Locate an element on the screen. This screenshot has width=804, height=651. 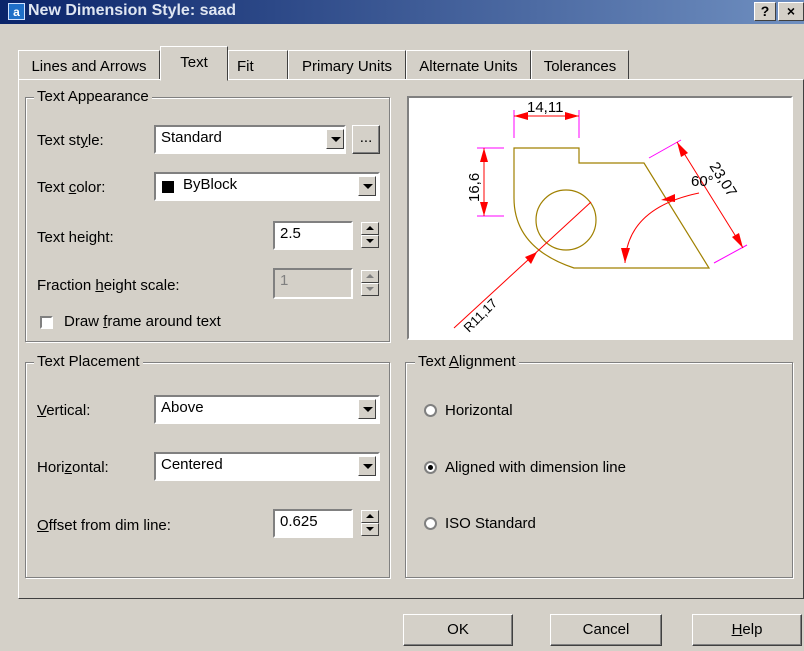
fraction-height-input: 1 is located at coordinates (313, 283).